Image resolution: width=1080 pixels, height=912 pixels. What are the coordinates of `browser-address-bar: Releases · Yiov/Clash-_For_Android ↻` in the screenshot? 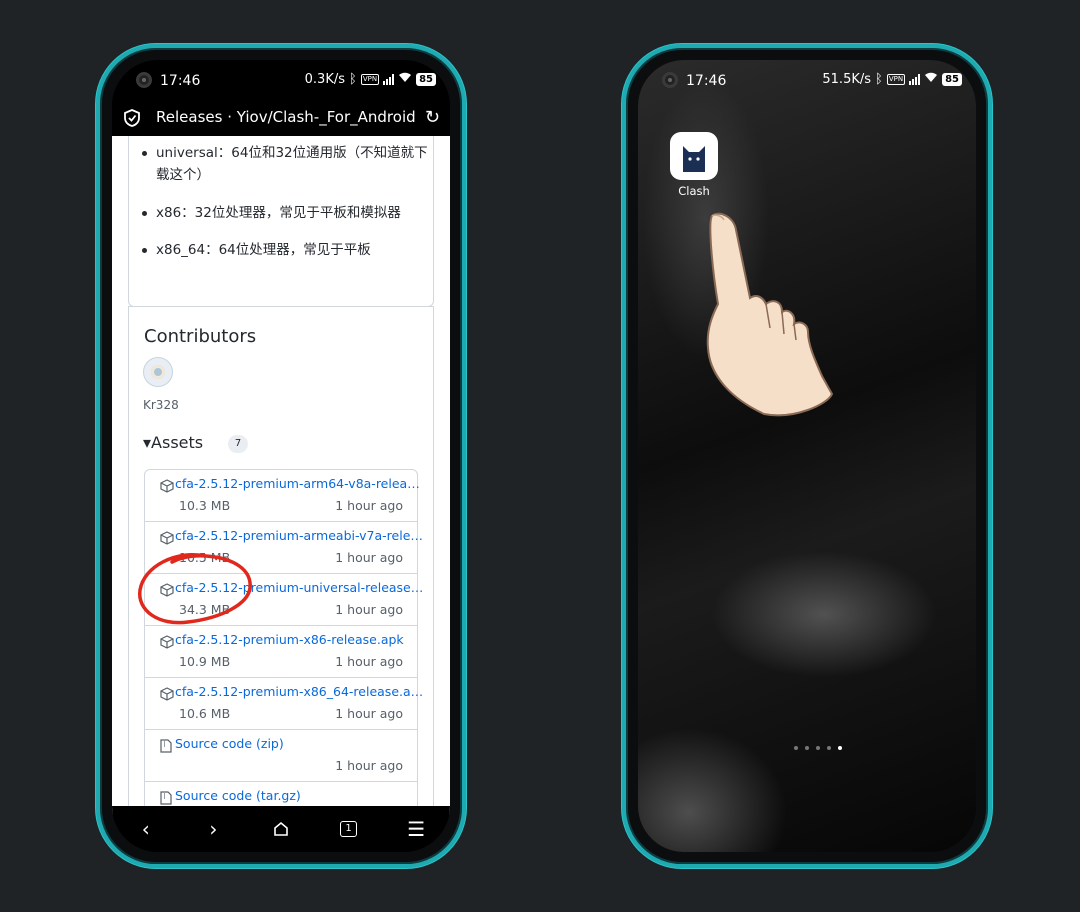 It's located at (281, 118).